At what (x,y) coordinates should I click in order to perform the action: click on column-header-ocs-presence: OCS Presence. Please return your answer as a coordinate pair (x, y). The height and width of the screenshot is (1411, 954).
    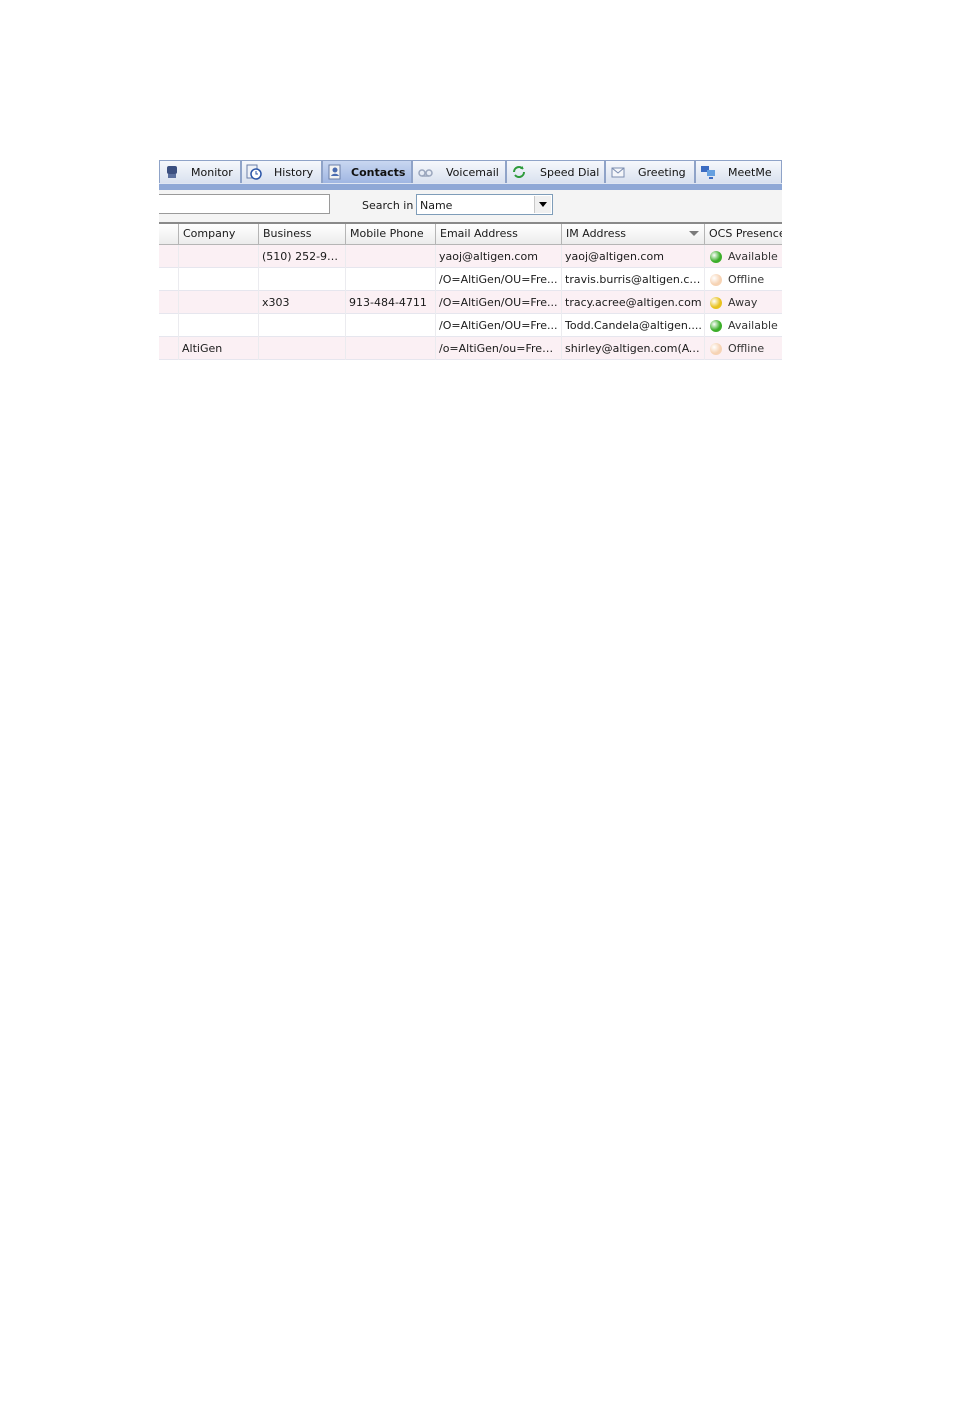
    Looking at the image, I should click on (743, 234).